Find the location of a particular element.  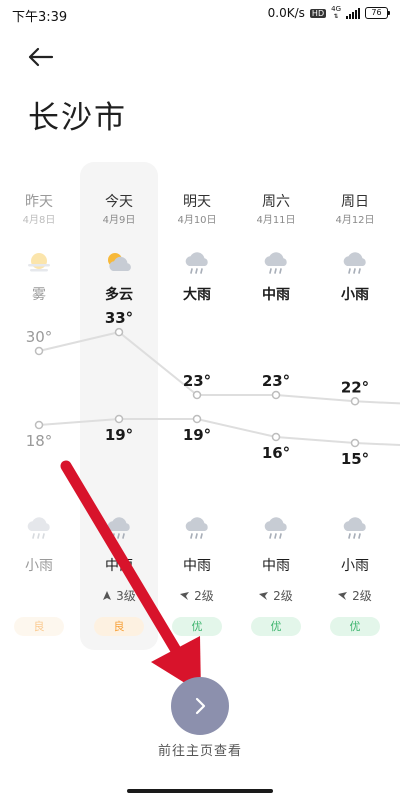

wind-level: 3级 is located at coordinates (126, 596).